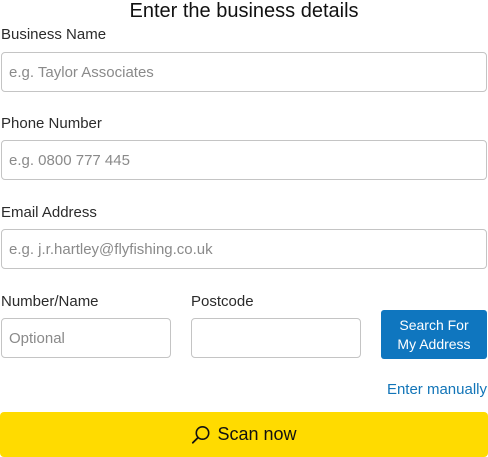  Describe the element at coordinates (434, 324) in the screenshot. I see `search-button-line1: Search For` at that location.